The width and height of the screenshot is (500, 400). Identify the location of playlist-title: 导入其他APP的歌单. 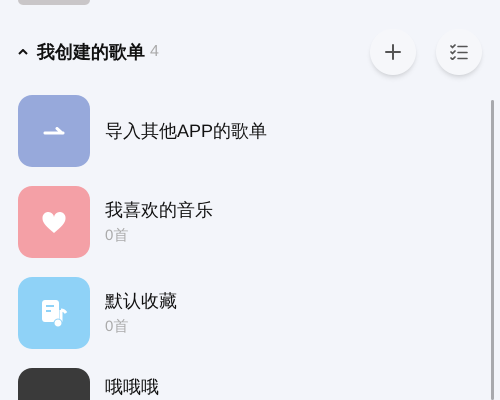
(186, 131).